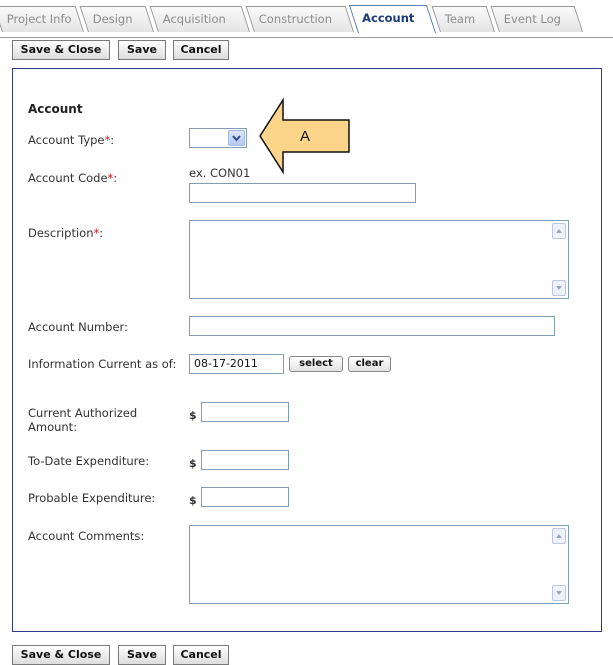  Describe the element at coordinates (536, 19) in the screenshot. I see `tab-event-log: Event Log` at that location.